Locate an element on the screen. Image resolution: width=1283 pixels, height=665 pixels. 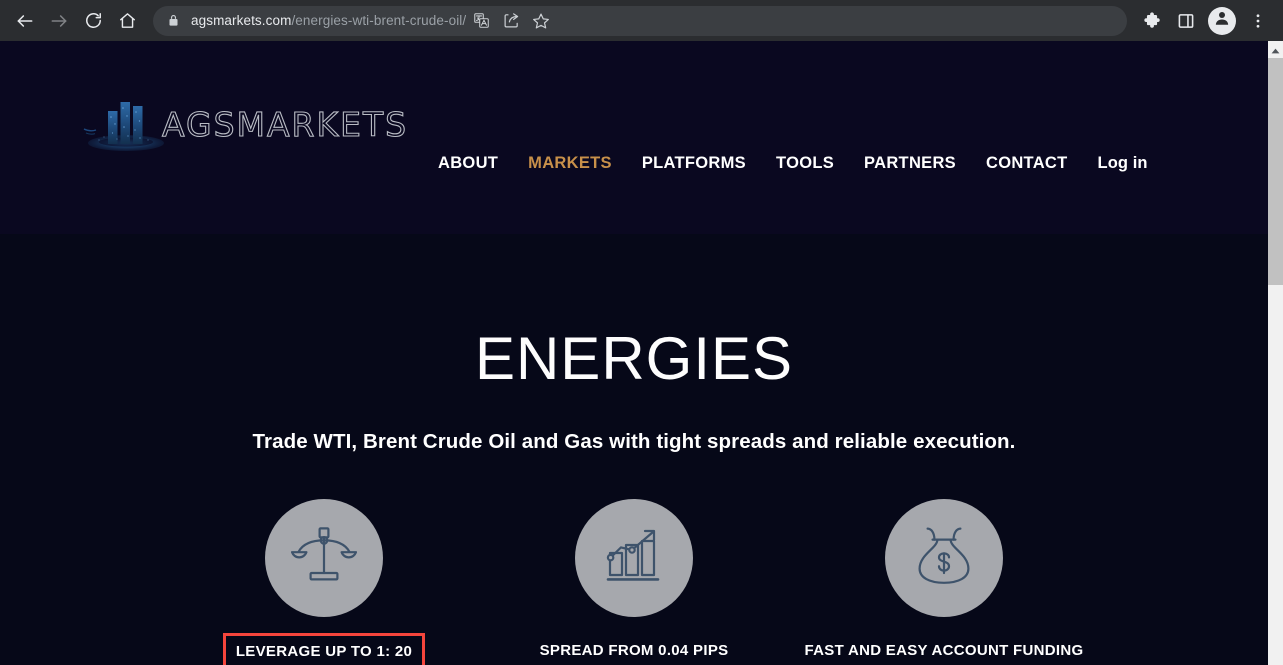
feature-leverage: LEVERAGE UP TO 1: 20 is located at coordinates (324, 582).